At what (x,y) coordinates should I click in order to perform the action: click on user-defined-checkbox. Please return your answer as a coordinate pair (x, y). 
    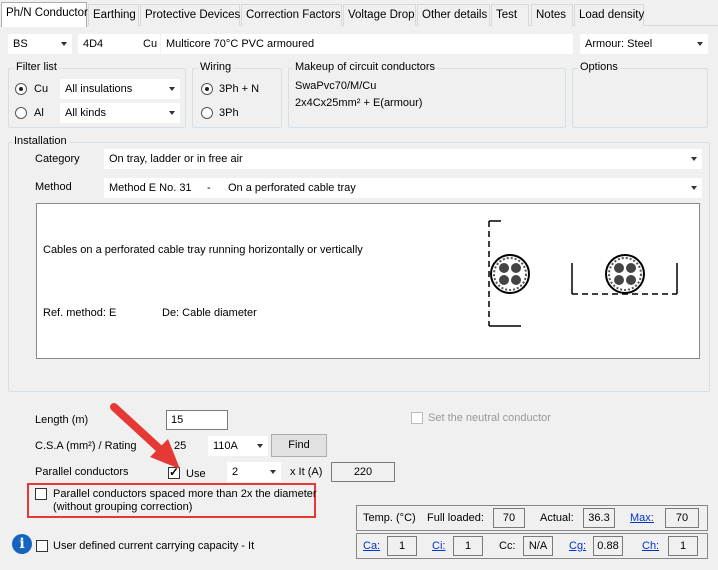
    Looking at the image, I should click on (42, 546).